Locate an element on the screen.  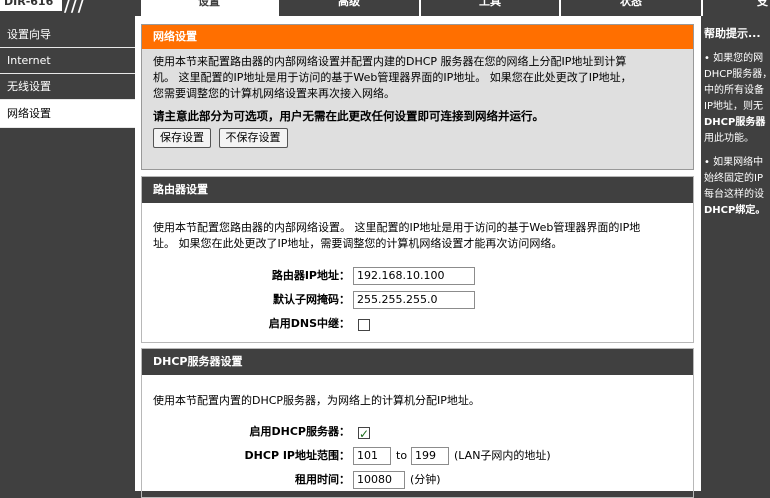
dhcp-range-end-input: 199 is located at coordinates (430, 456).